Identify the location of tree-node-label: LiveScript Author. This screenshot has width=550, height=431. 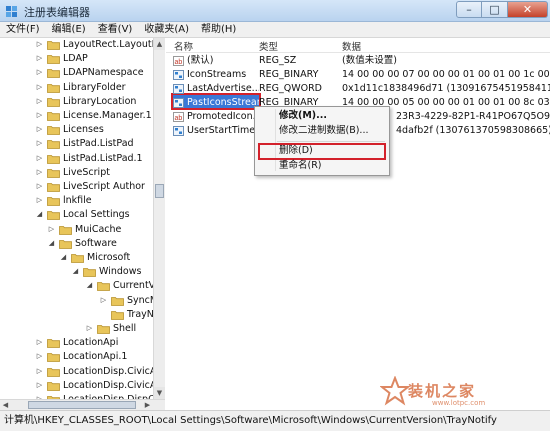
(104, 186).